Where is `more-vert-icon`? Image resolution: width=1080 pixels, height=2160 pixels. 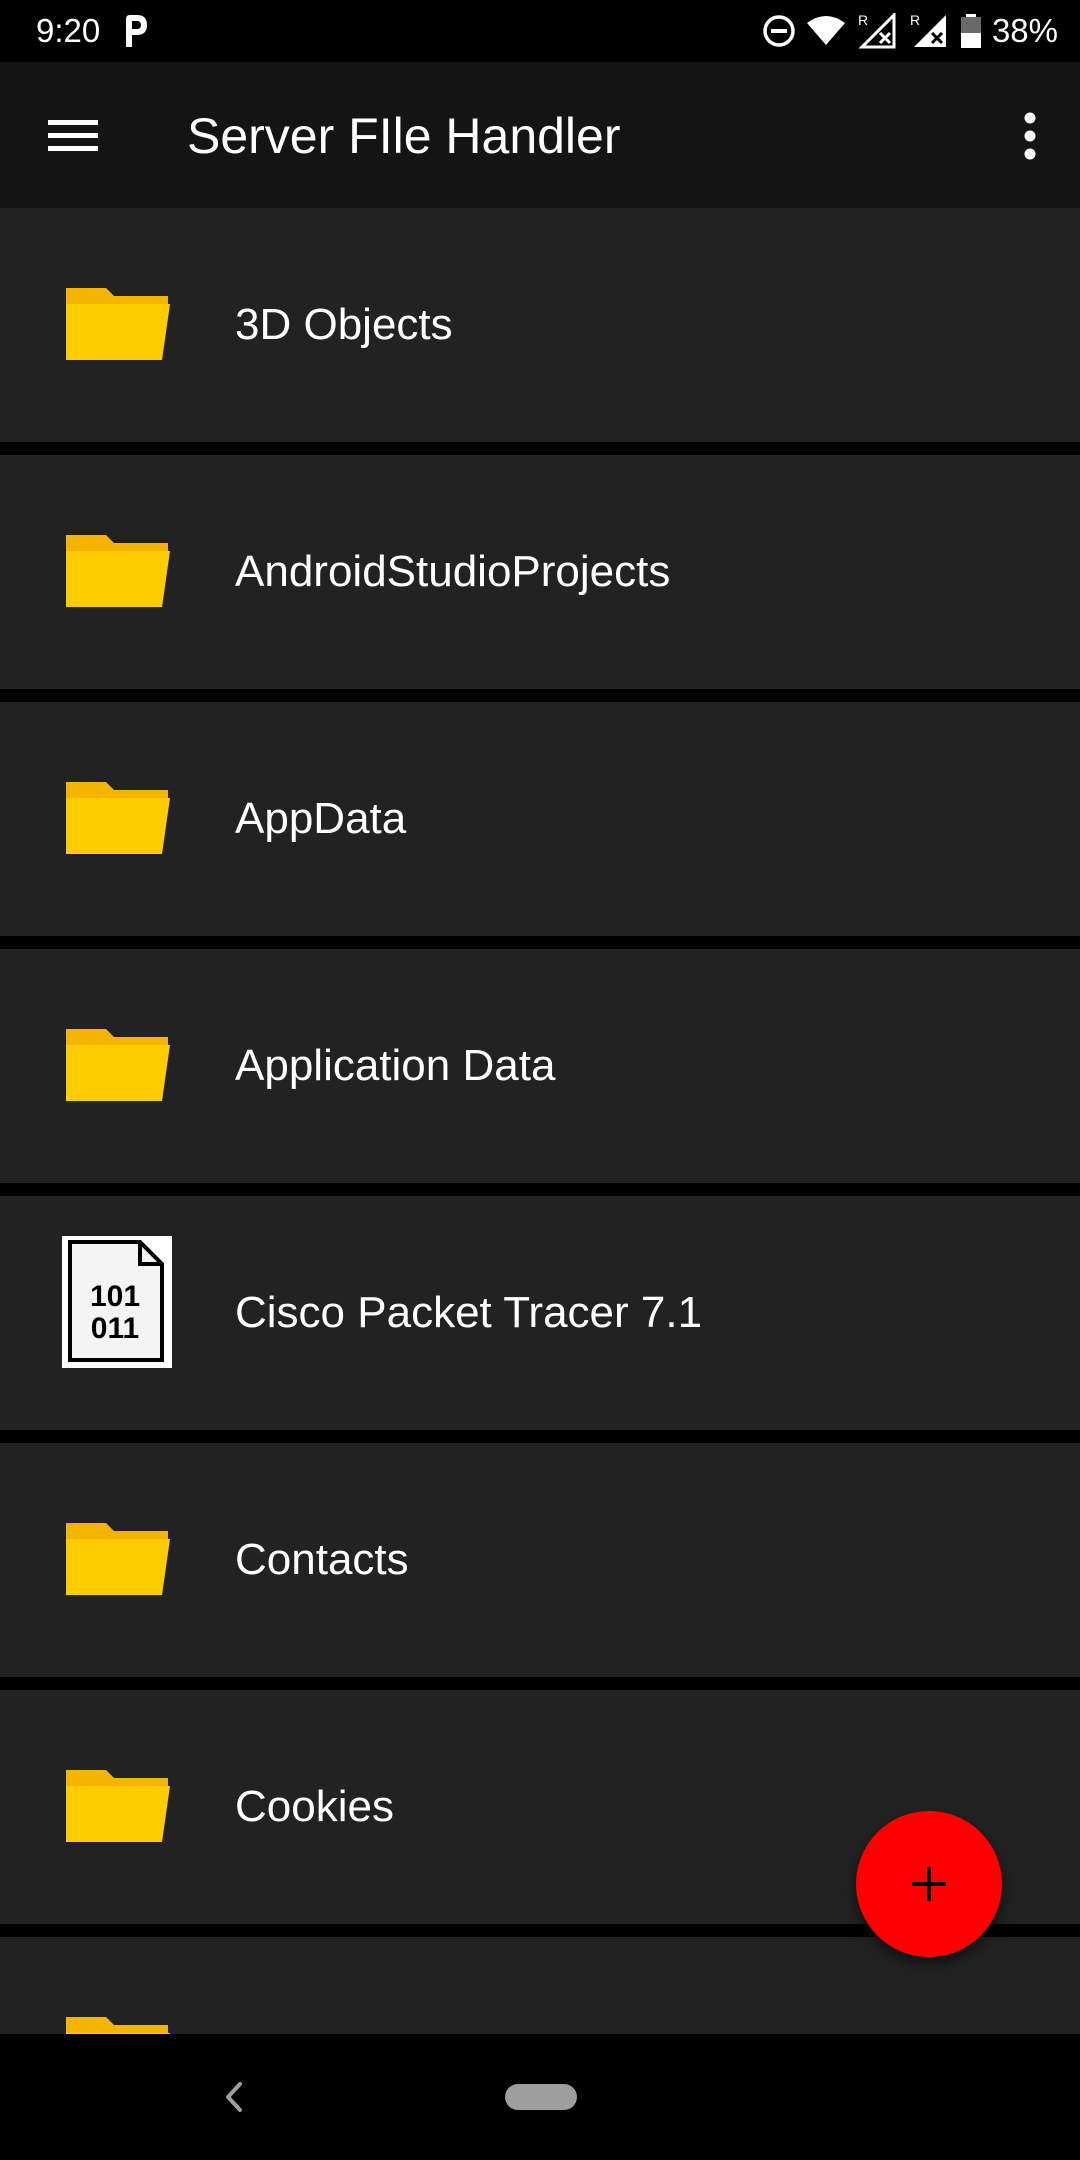 more-vert-icon is located at coordinates (1030, 136).